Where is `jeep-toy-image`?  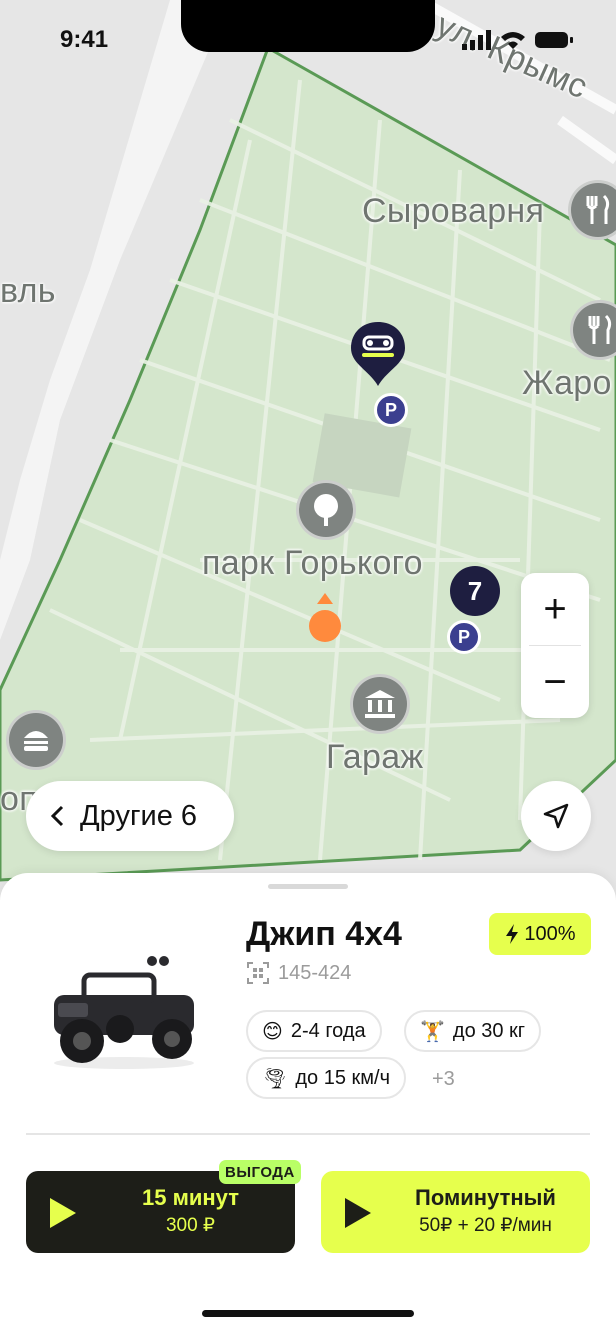 jeep-toy-image is located at coordinates (124, 1012).